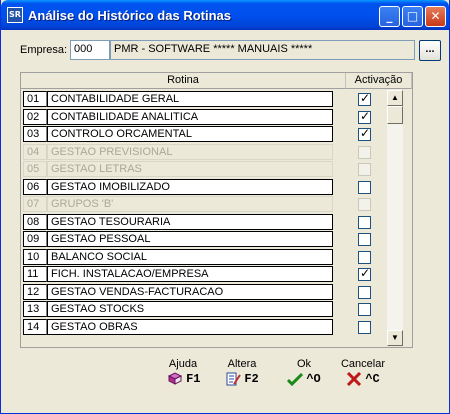 The width and height of the screenshot is (450, 414). What do you see at coordinates (90, 50) in the screenshot?
I see `empresa-code-input: 000` at bounding box center [90, 50].